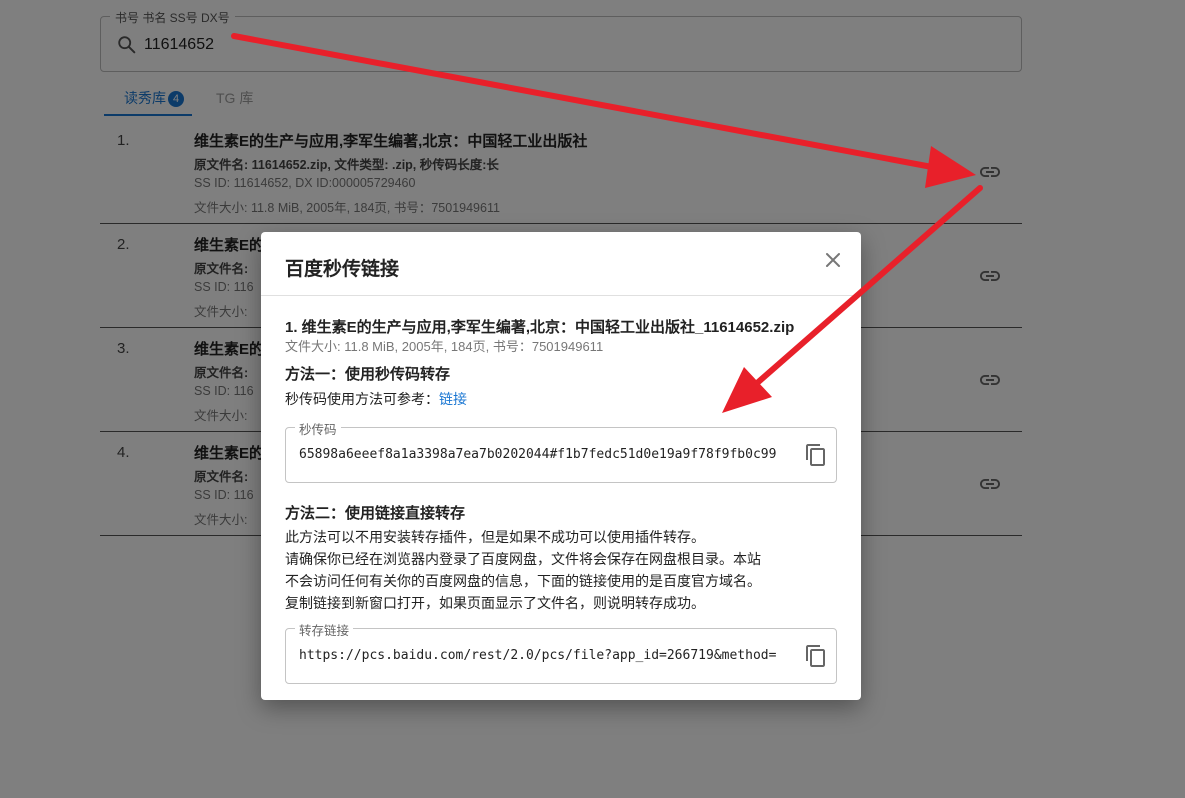 The width and height of the screenshot is (1185, 798). Describe the element at coordinates (603, 110) in the screenshot. I see `arrow-to-link-icon` at that location.